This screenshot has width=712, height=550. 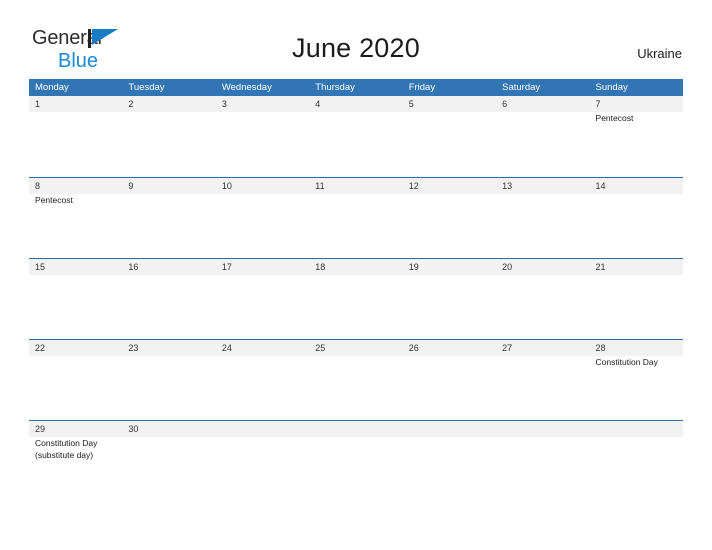 What do you see at coordinates (131, 104) in the screenshot?
I see `day-number: 2` at bounding box center [131, 104].